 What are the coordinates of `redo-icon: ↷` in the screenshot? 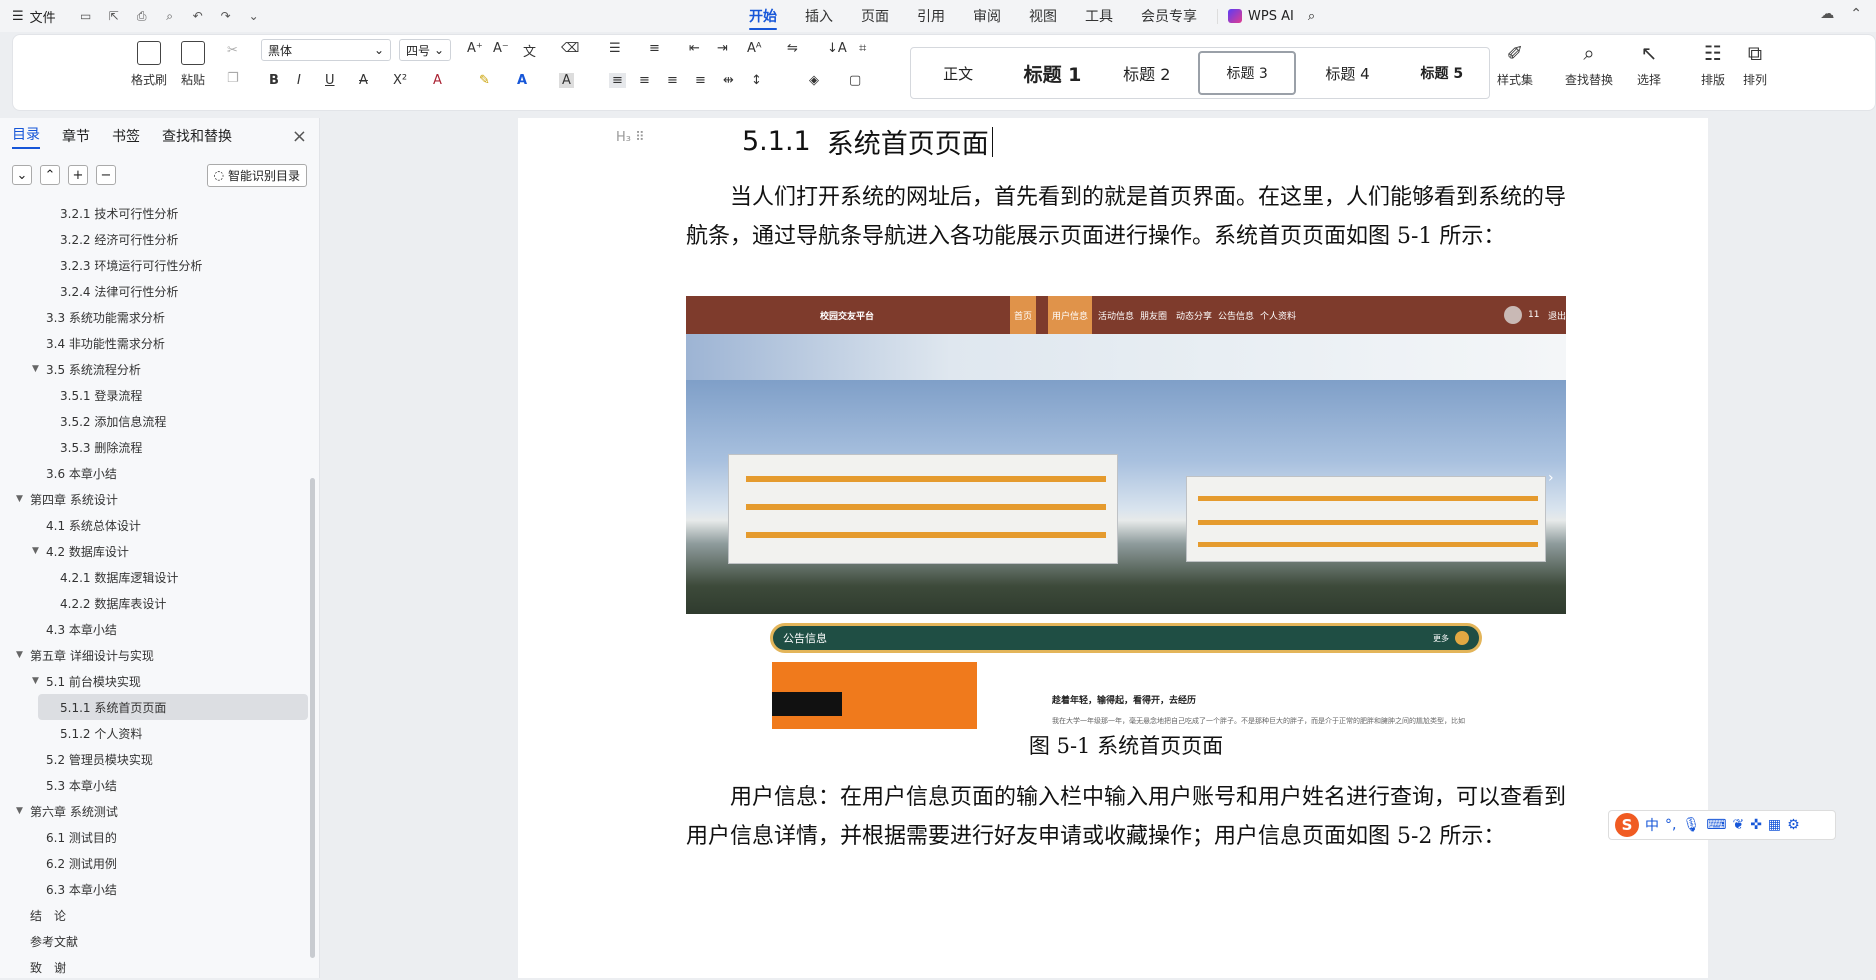 It's located at (226, 16).